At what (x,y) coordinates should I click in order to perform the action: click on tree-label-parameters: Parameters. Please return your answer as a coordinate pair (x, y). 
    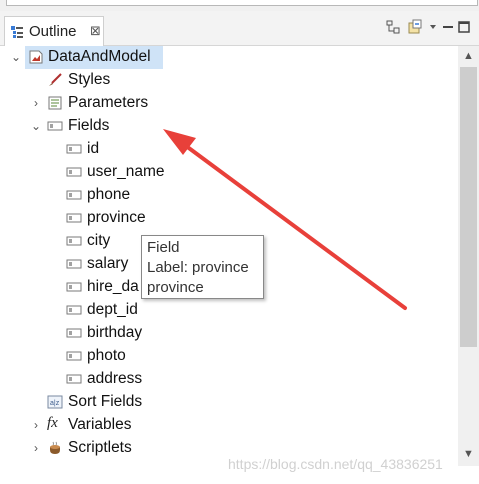
    Looking at the image, I should click on (108, 102).